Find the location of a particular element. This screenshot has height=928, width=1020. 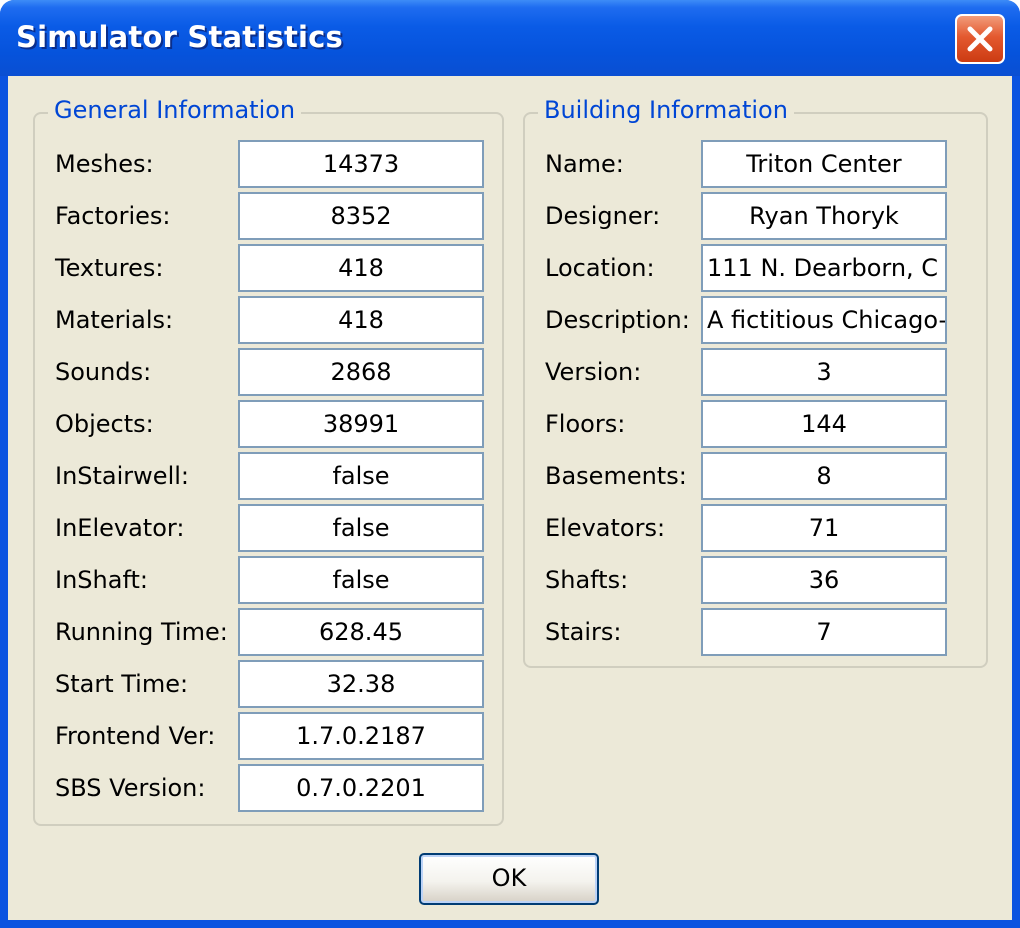

general-row-label: Objects: is located at coordinates (104, 424).